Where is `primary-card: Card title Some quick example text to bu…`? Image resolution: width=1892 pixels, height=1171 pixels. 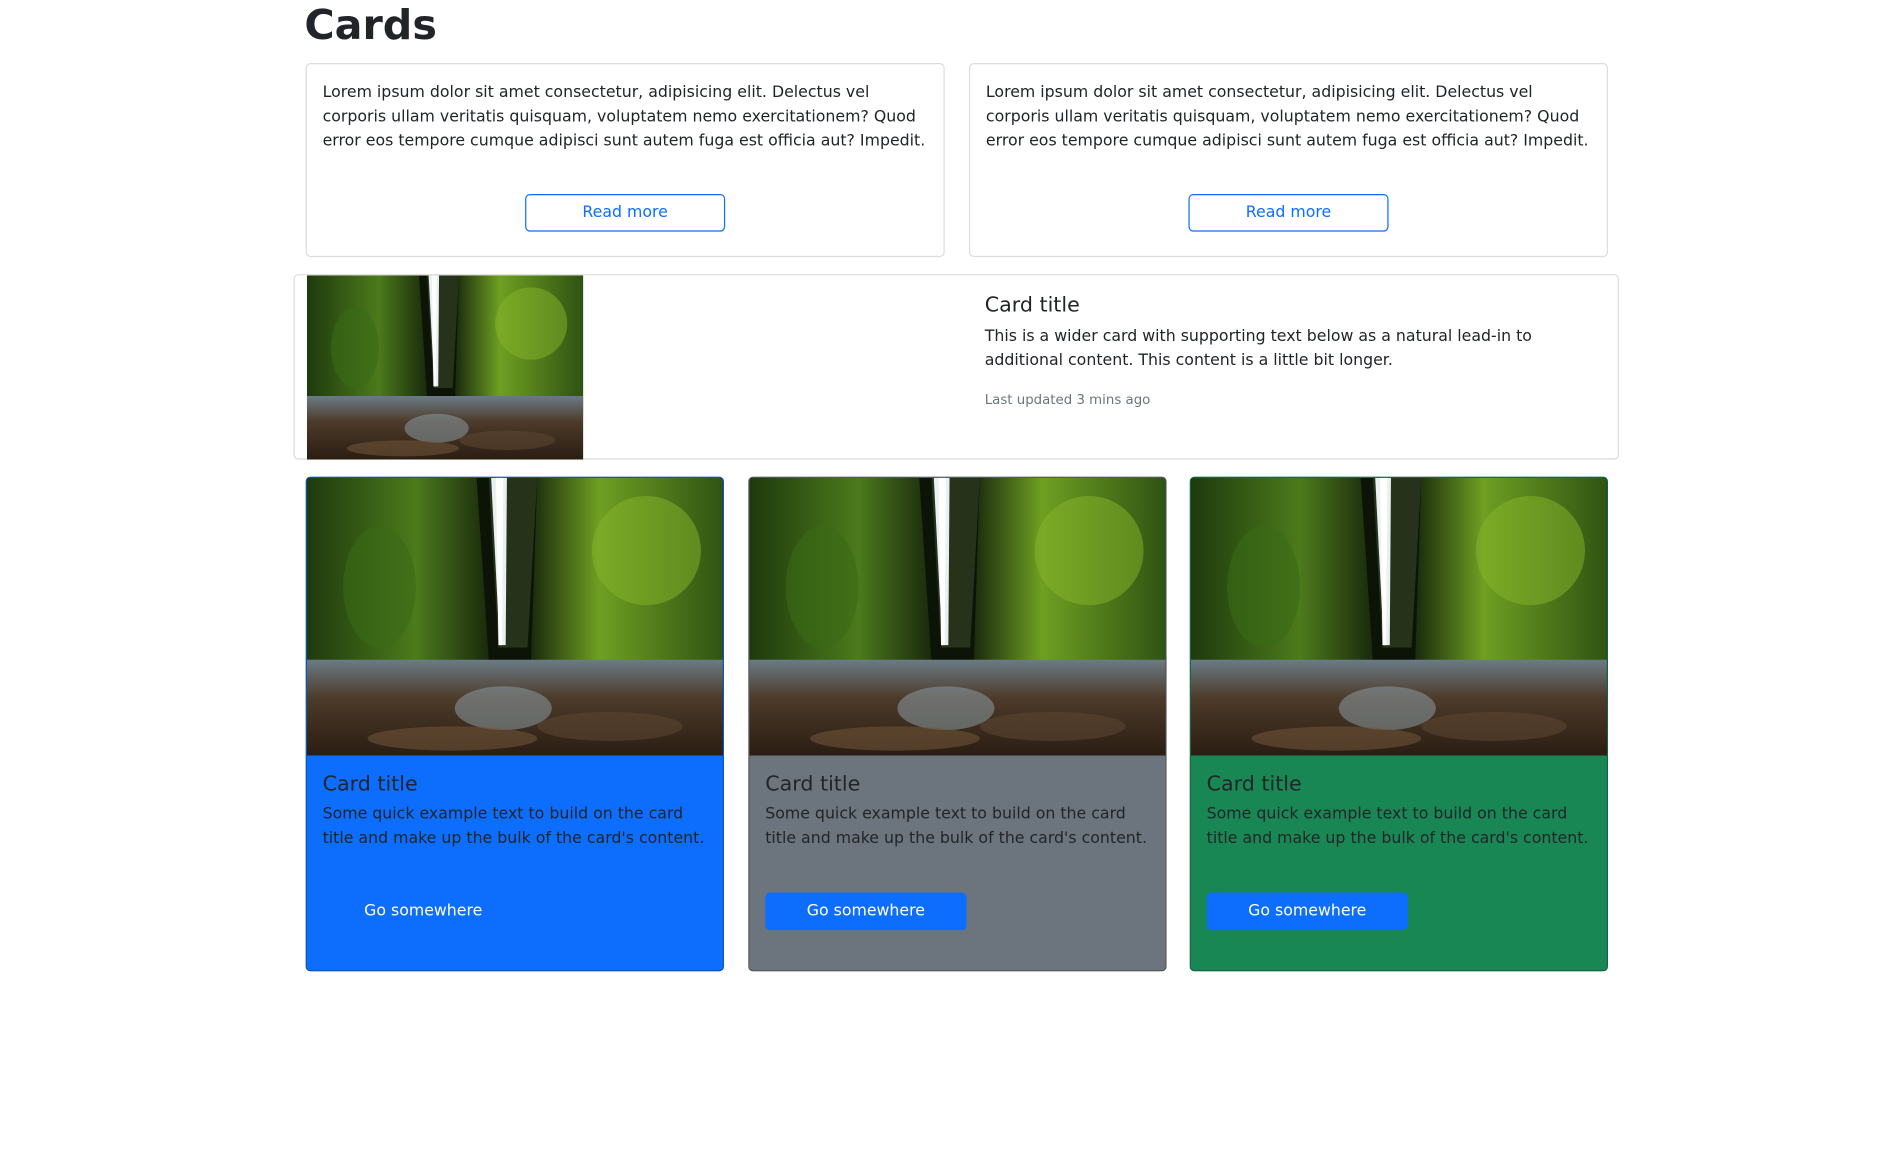
primary-card: Card title Some quick example text to bu… is located at coordinates (514, 724).